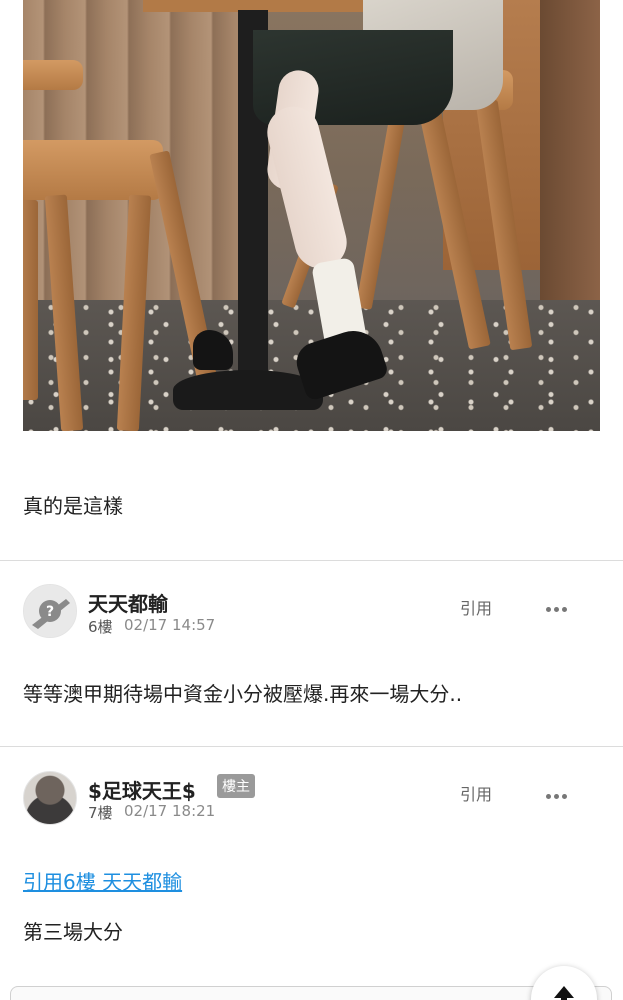 The height and width of the screenshot is (1000, 623). What do you see at coordinates (102, 880) in the screenshot?
I see `quote-reference-link: 引用6樓 天天都輸` at bounding box center [102, 880].